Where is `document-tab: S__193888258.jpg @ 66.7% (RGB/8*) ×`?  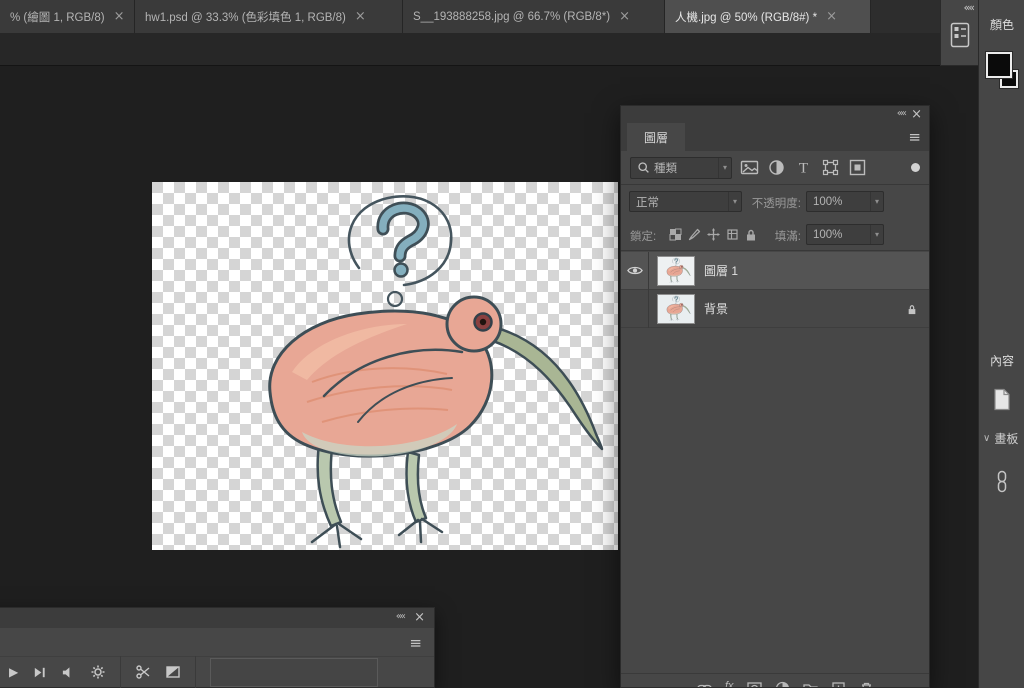
document-tab: S__193888258.jpg @ 66.7% (RGB/8*) × is located at coordinates (534, 16).